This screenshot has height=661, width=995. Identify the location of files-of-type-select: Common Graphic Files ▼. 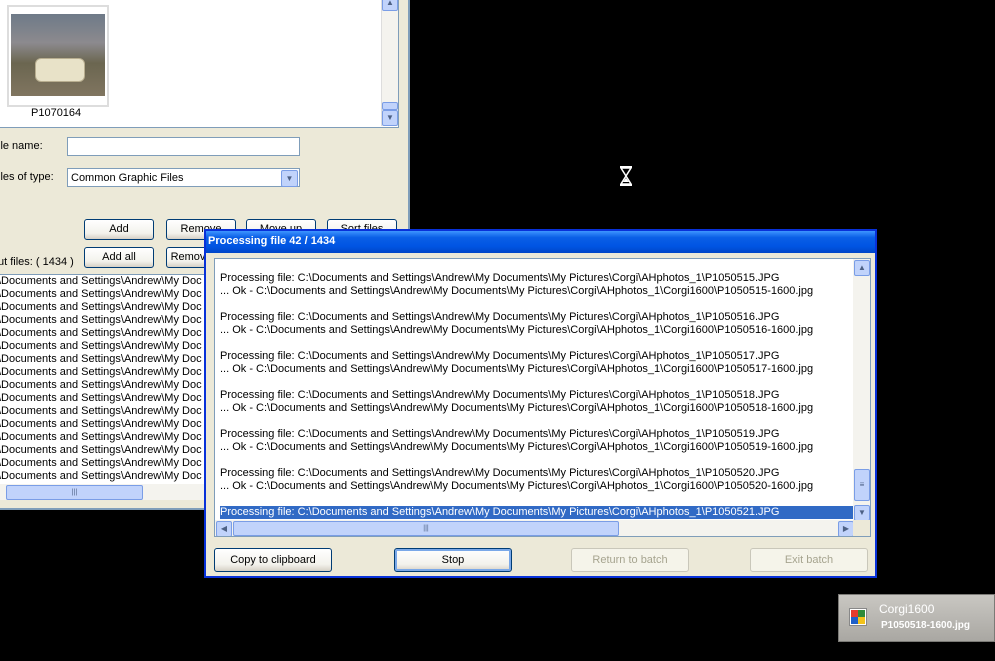
(183, 177).